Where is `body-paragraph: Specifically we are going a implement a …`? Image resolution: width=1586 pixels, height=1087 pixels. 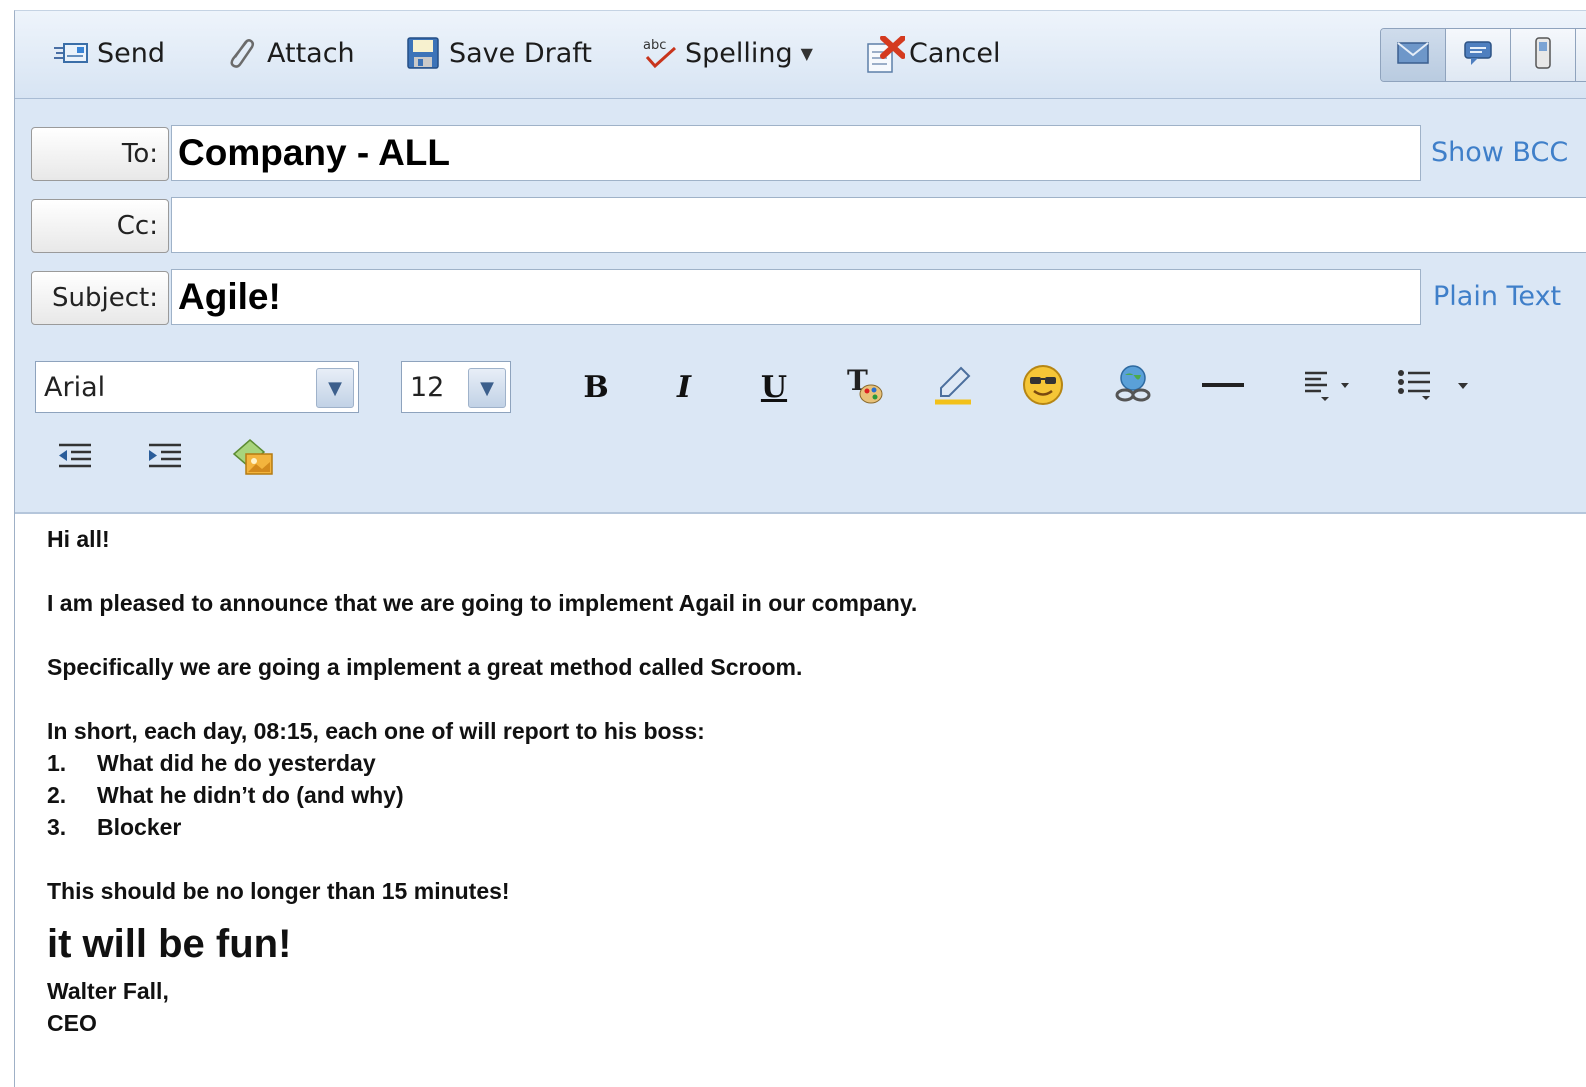
body-paragraph: Specifically we are going a implement a … is located at coordinates (425, 667).